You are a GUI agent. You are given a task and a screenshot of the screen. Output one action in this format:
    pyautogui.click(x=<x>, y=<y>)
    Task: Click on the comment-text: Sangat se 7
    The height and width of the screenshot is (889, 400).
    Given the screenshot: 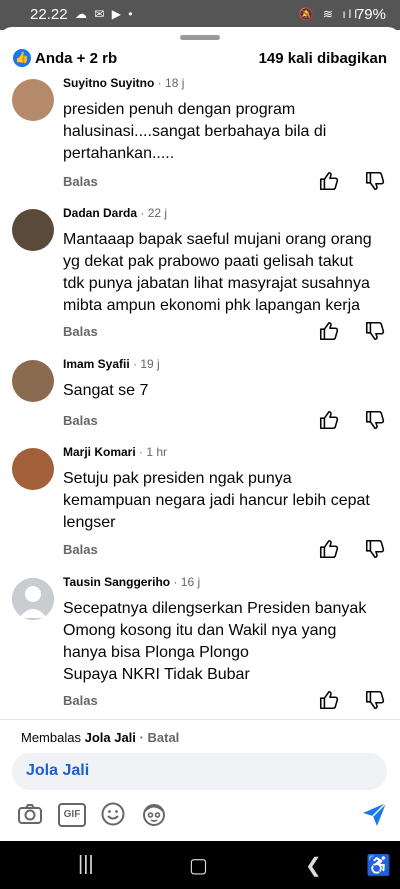 What is the action you would take?
    pyautogui.click(x=225, y=391)
    